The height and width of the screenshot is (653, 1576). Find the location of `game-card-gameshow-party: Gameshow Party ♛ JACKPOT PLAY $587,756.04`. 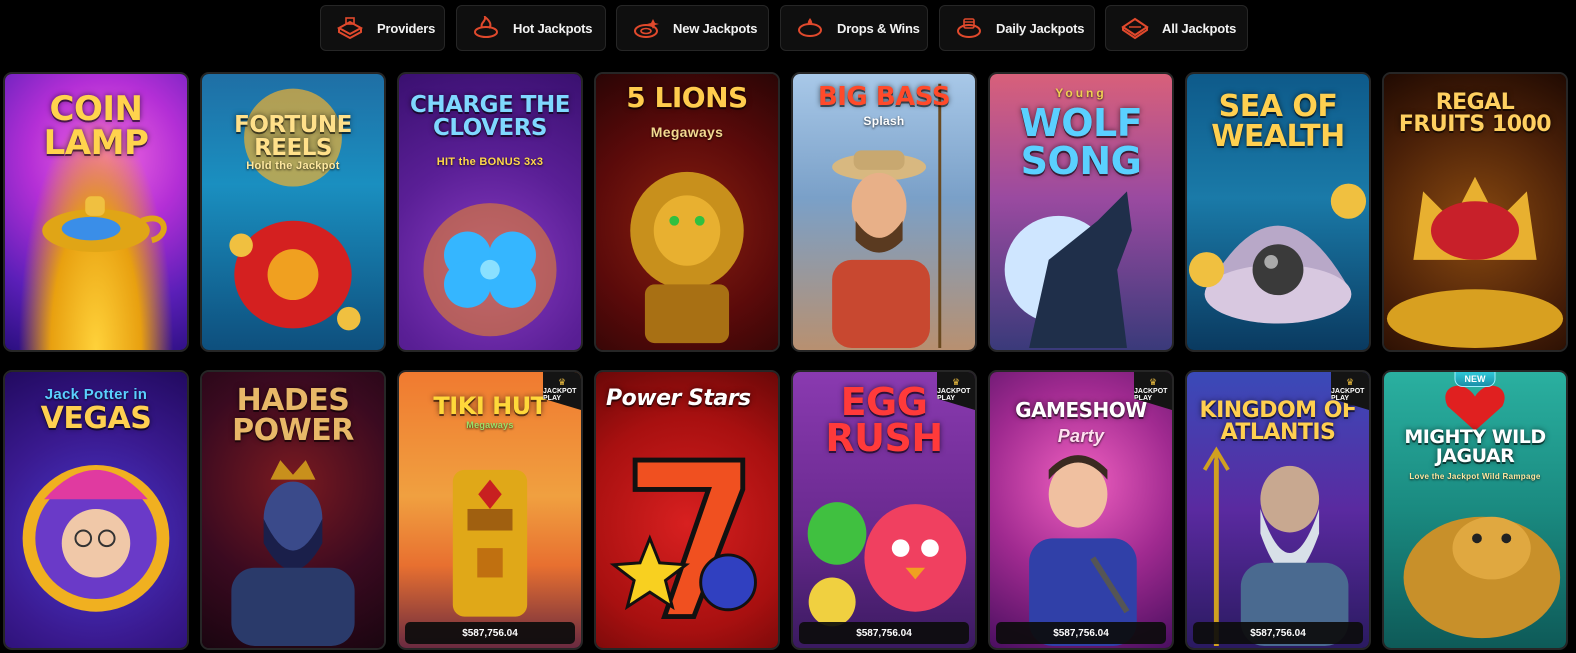

game-card-gameshow-party: Gameshow Party ♛ JACKPOT PLAY $587,756.04 is located at coordinates (1081, 510).